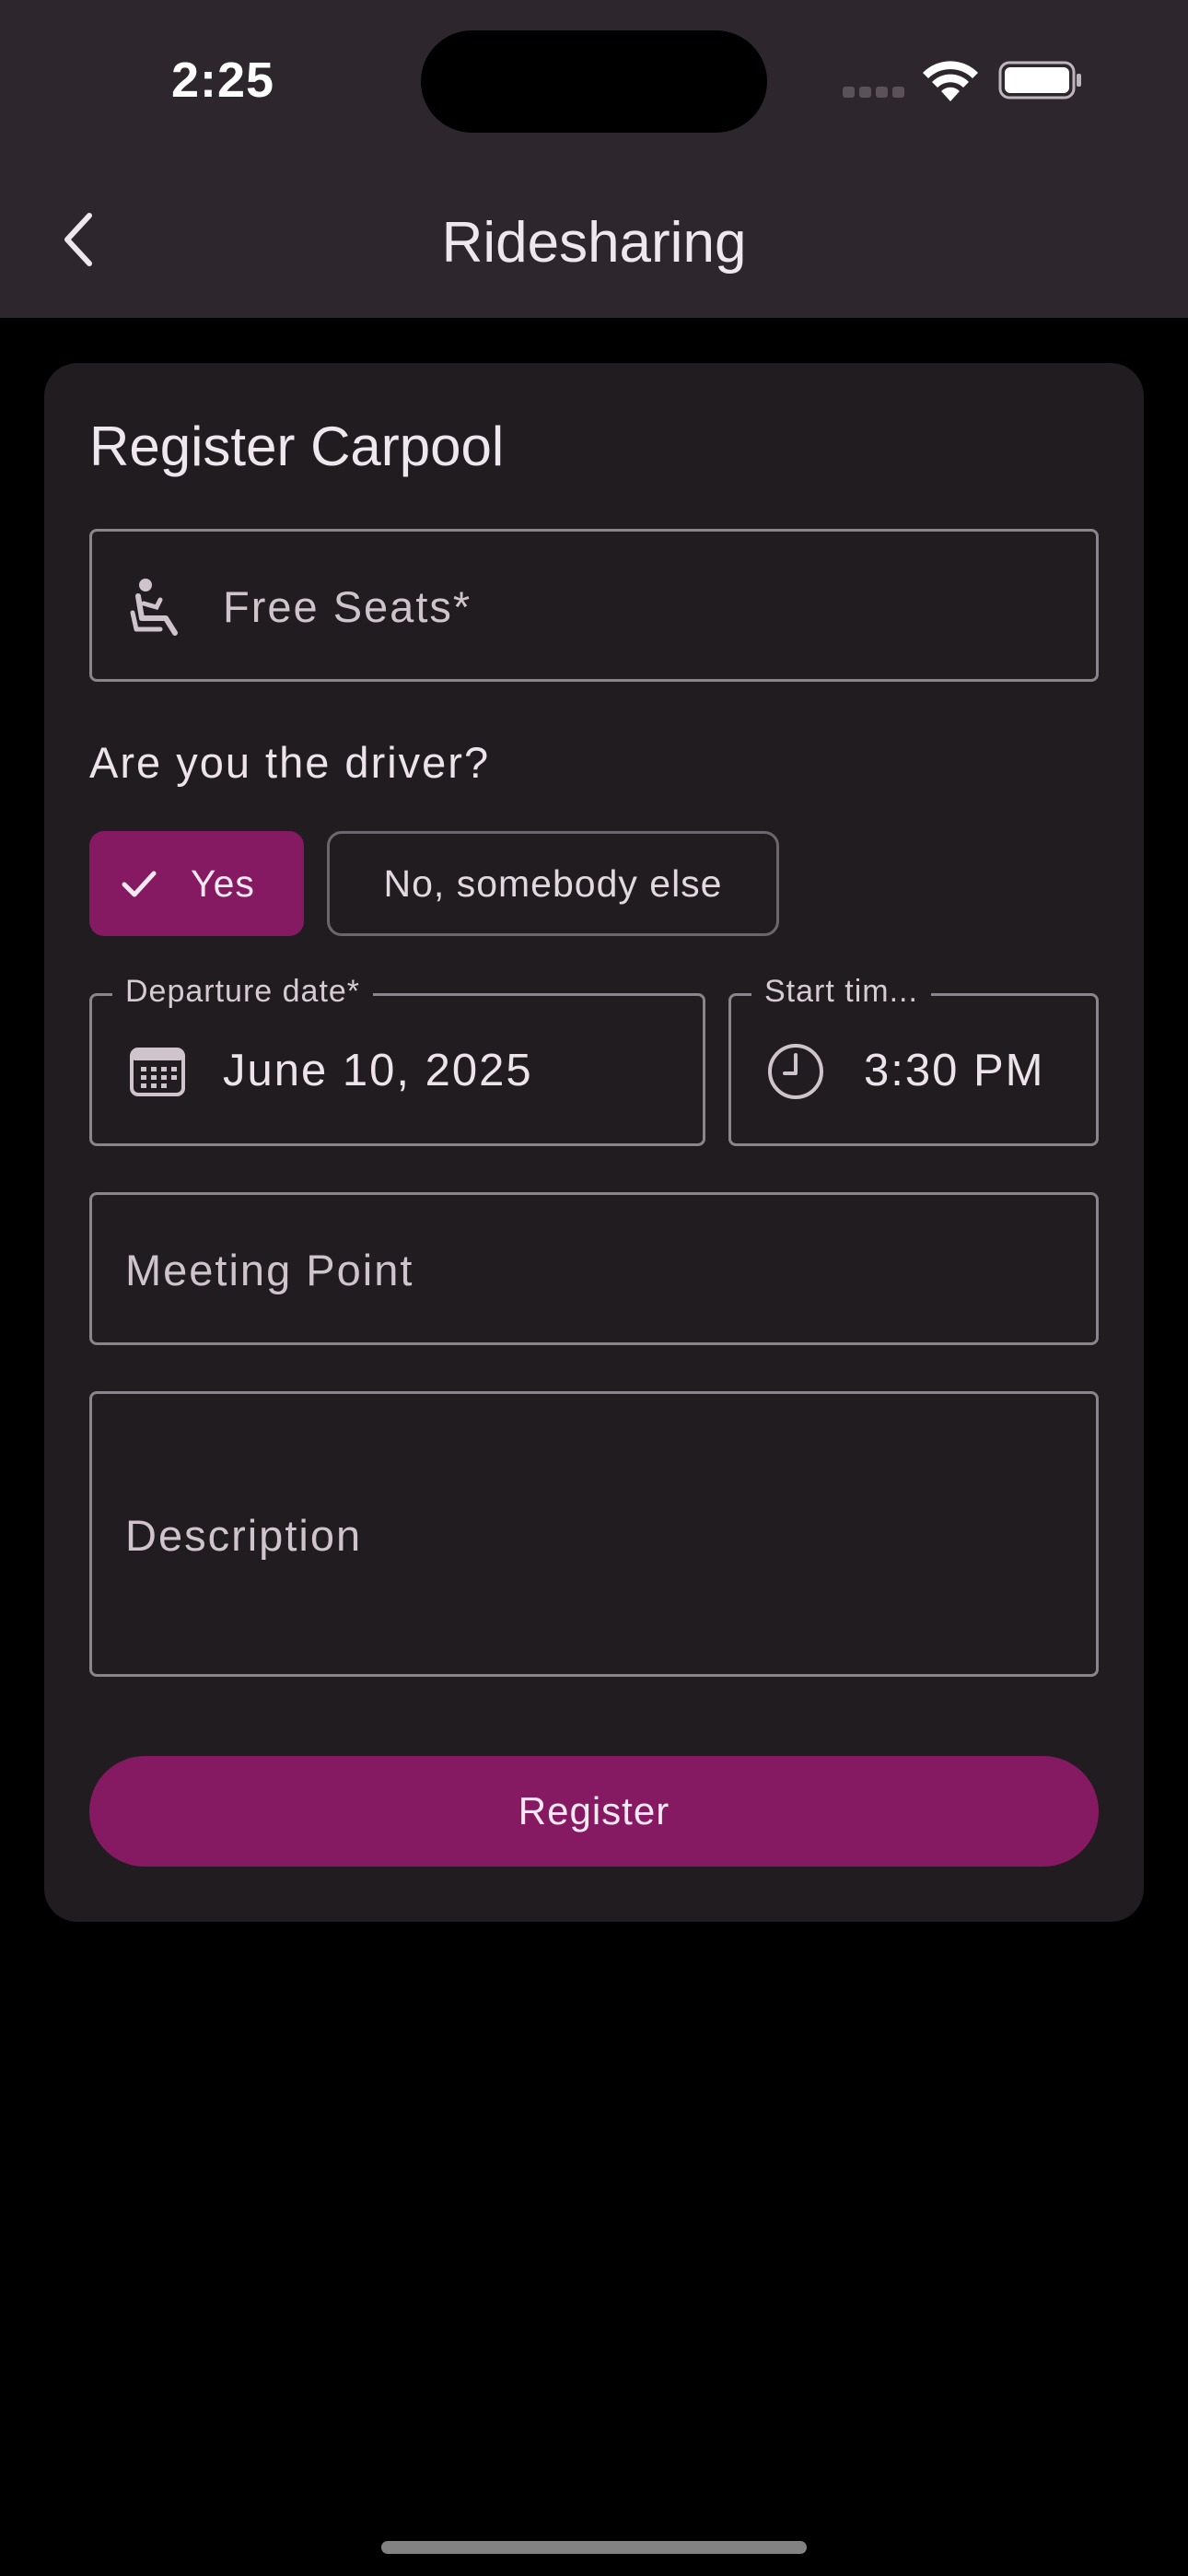  Describe the element at coordinates (297, 446) in the screenshot. I see `form-title: Register Carpool` at that location.